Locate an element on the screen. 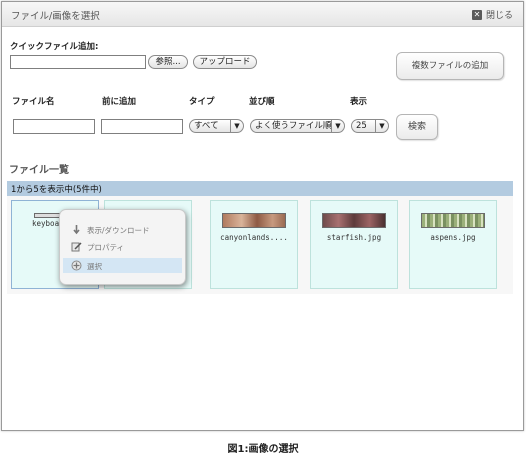  dialog-titlebar: ファイル/画像を選択 ✕ 閉じる is located at coordinates (262, 14).